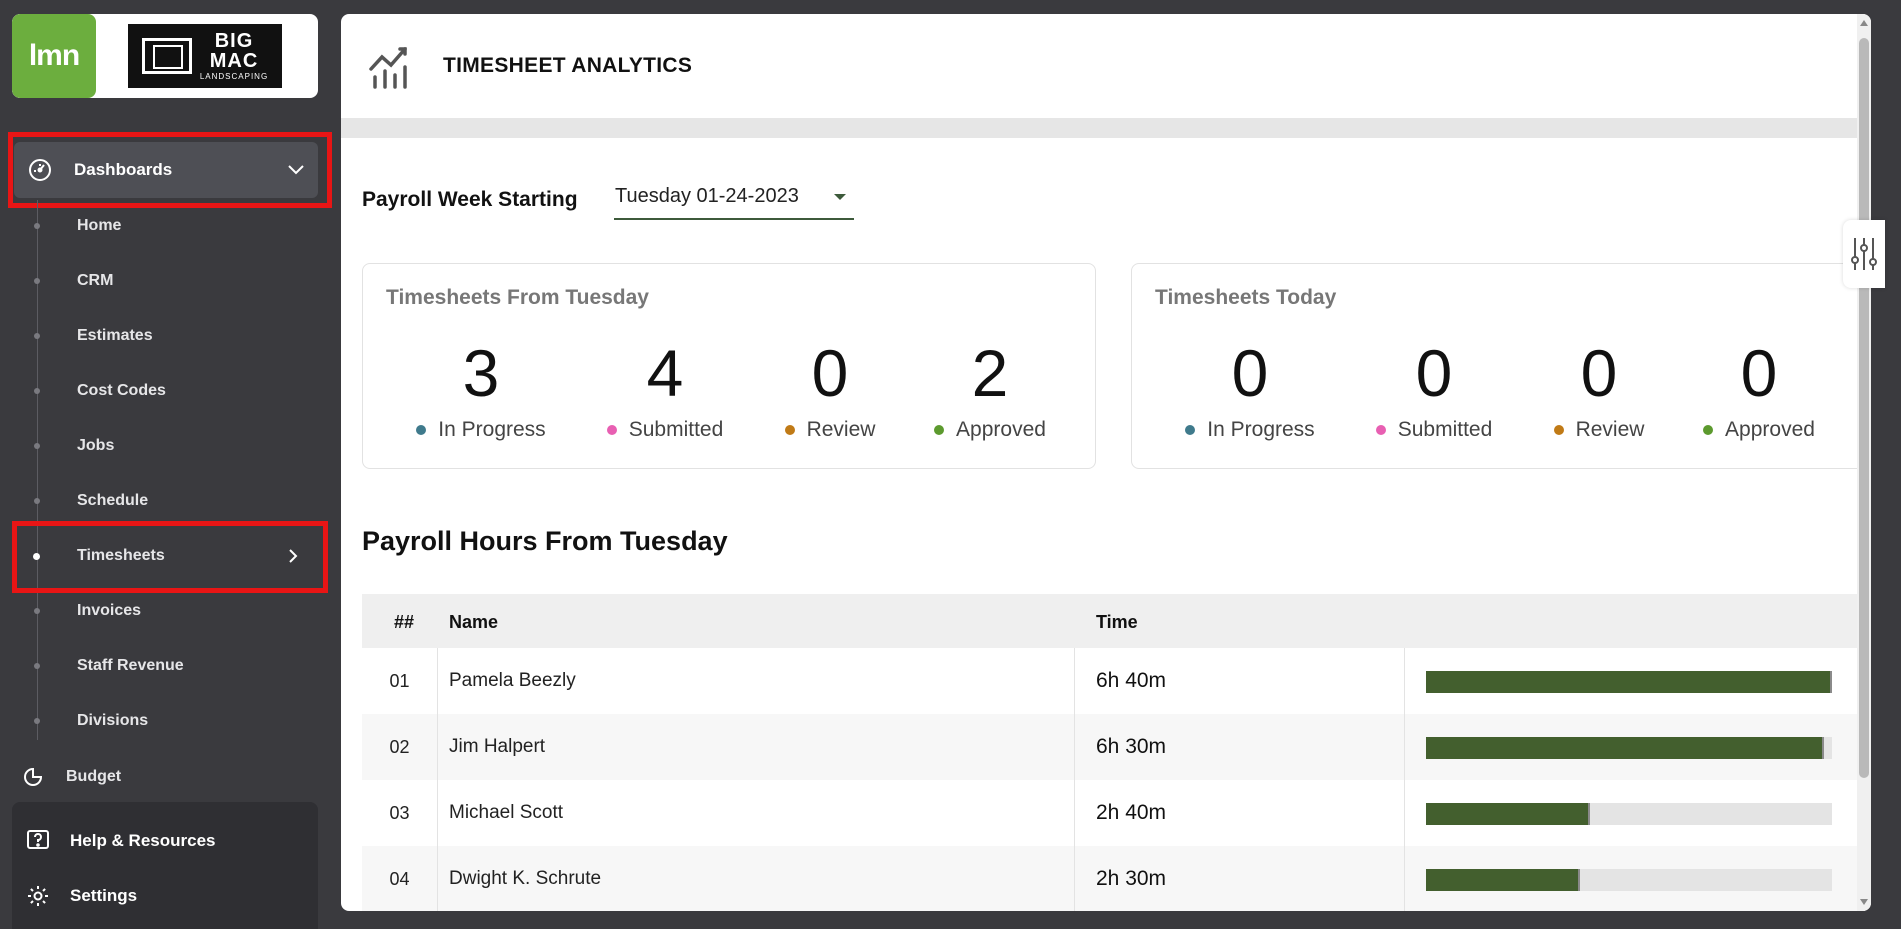  Describe the element at coordinates (1131, 746) in the screenshot. I see `row-time: 6h 30m` at that location.